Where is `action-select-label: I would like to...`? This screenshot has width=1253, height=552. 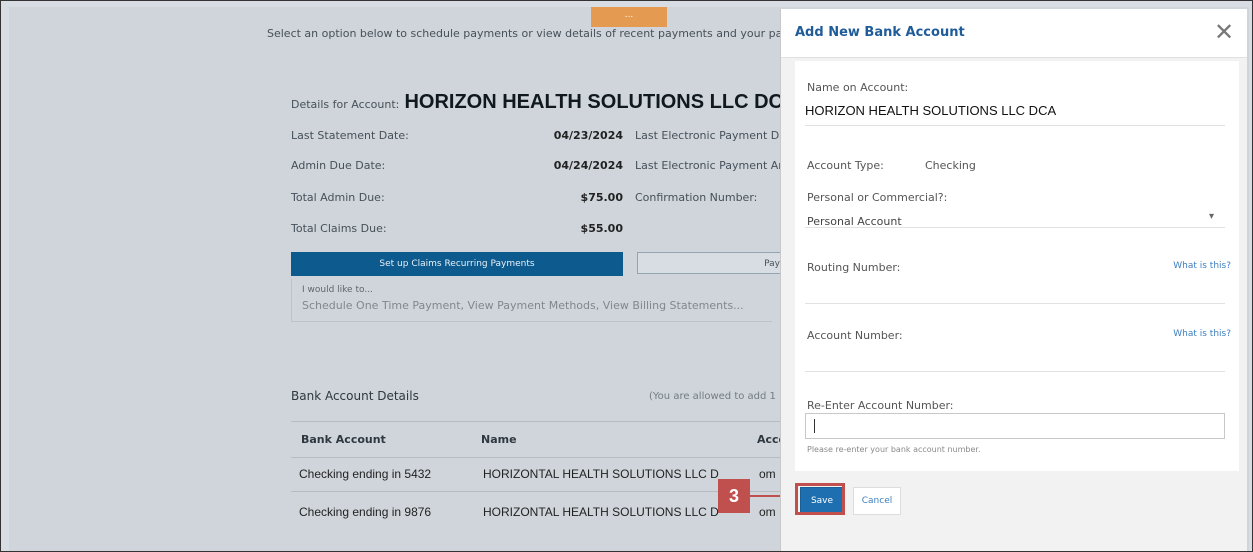
action-select-label: I would like to... is located at coordinates (337, 290).